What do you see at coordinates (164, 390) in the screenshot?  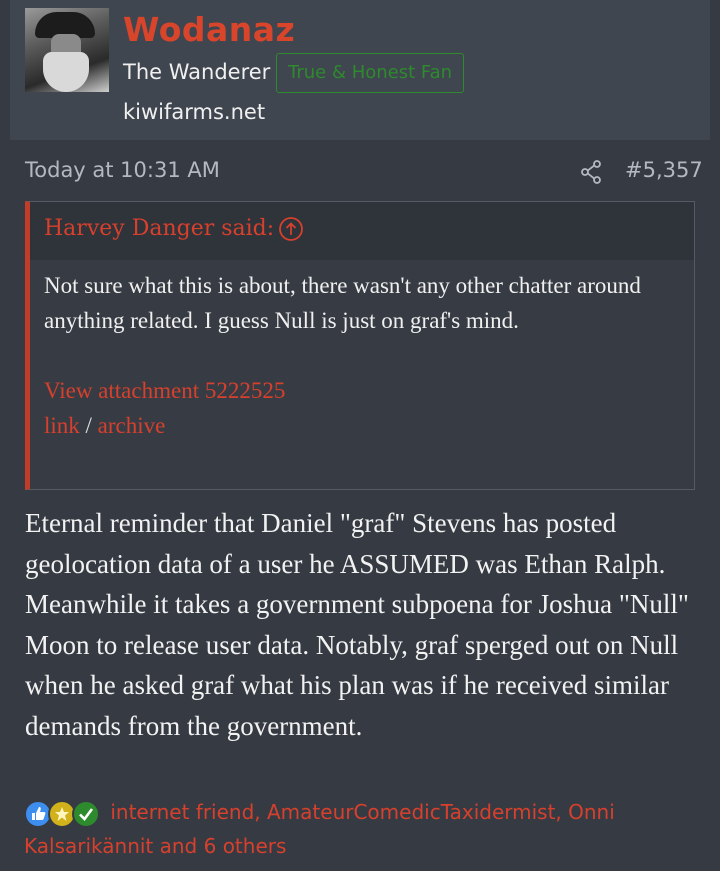 I see `attachment-link: View attachment 5222525` at bounding box center [164, 390].